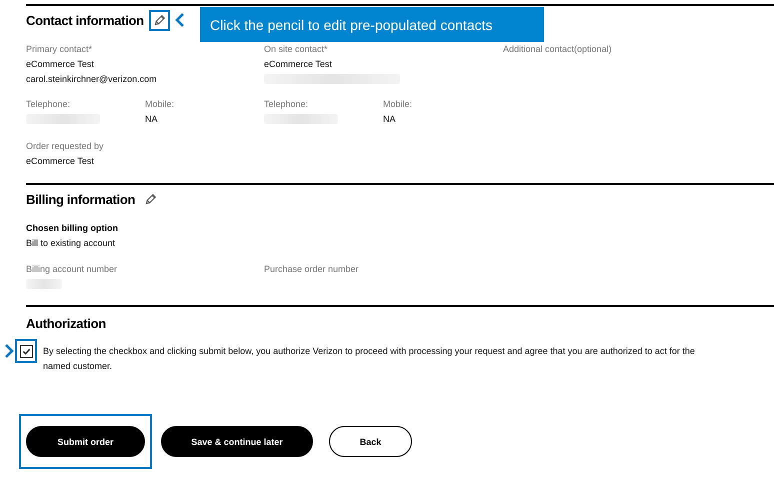 The height and width of the screenshot is (484, 774). I want to click on field-label: Billing account number, so click(72, 269).